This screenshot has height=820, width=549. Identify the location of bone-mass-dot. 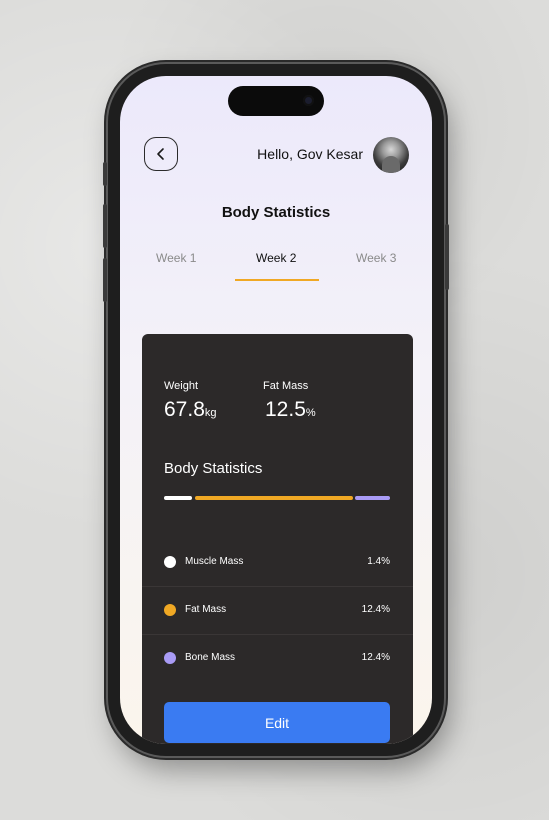
(170, 658).